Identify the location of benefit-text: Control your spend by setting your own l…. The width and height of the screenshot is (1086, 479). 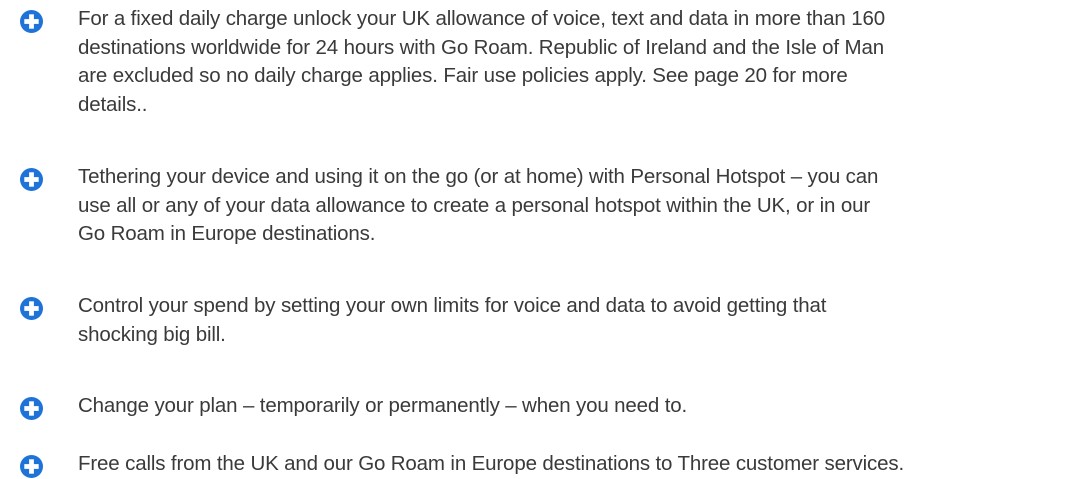
(452, 320).